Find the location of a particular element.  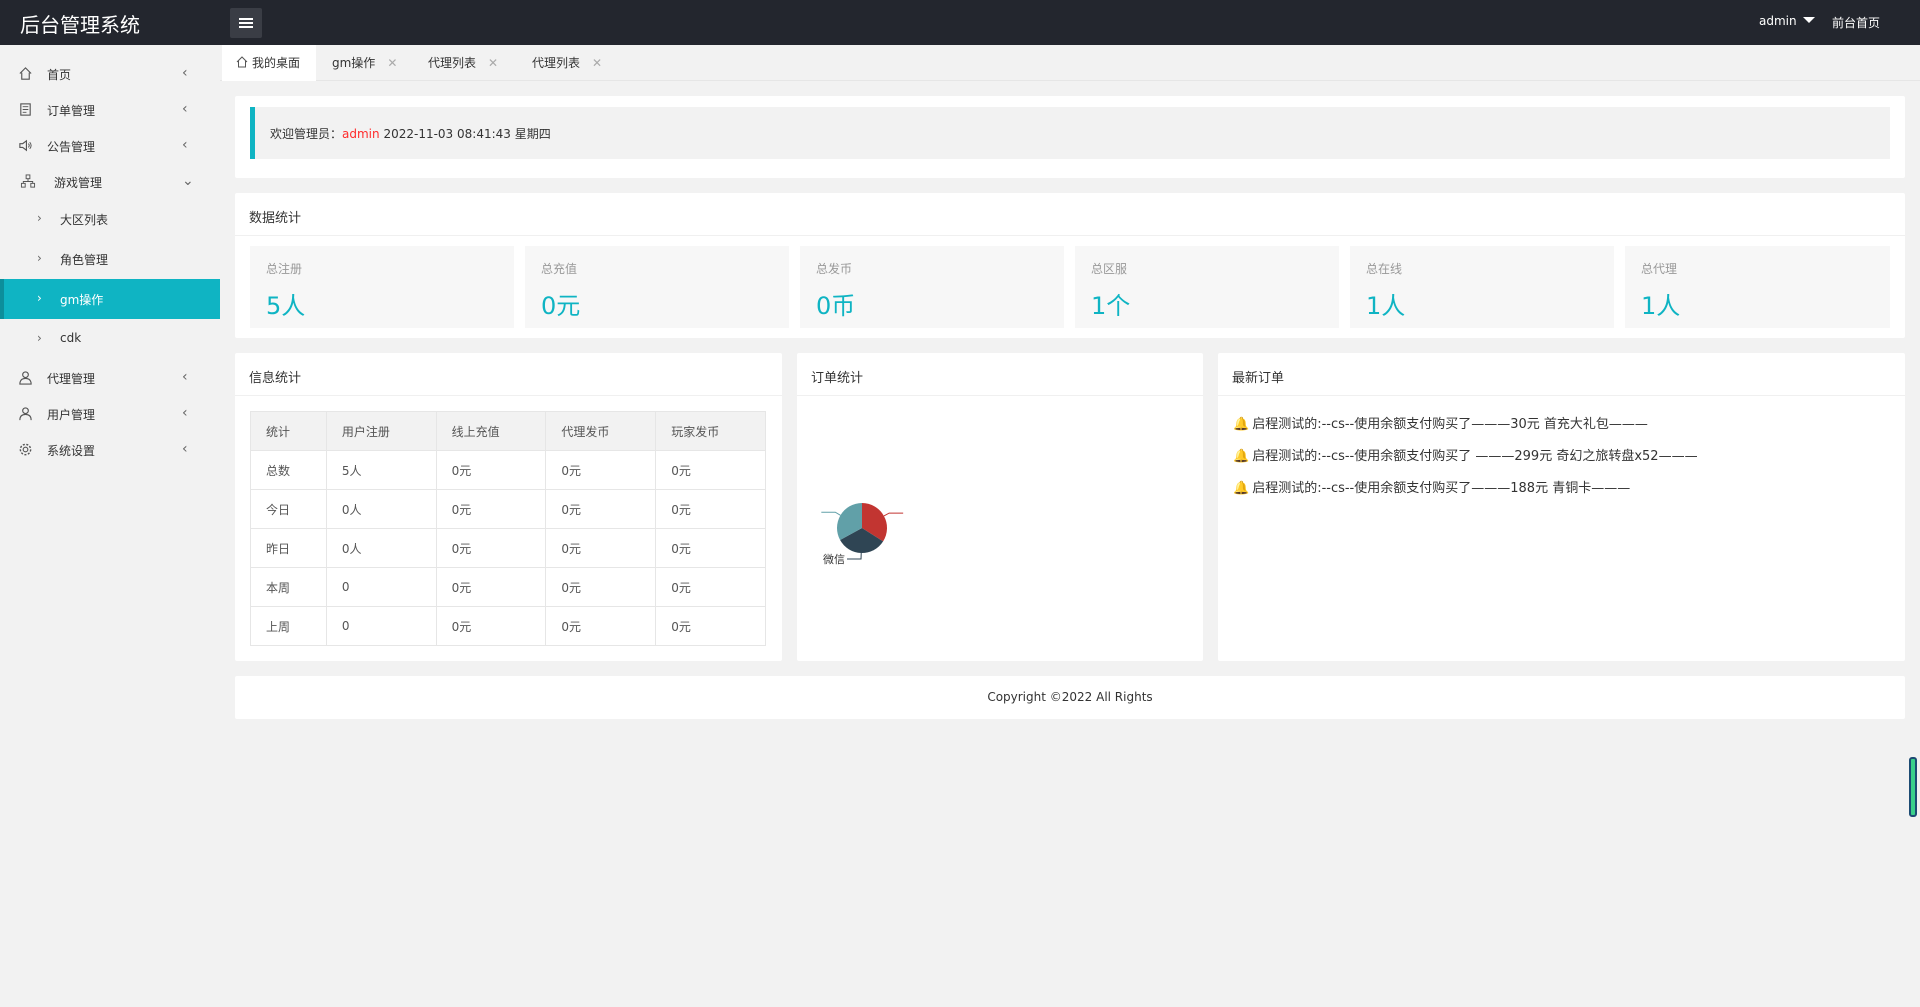

sidebar-item-users: 用户管理 ‹ is located at coordinates (110, 414).